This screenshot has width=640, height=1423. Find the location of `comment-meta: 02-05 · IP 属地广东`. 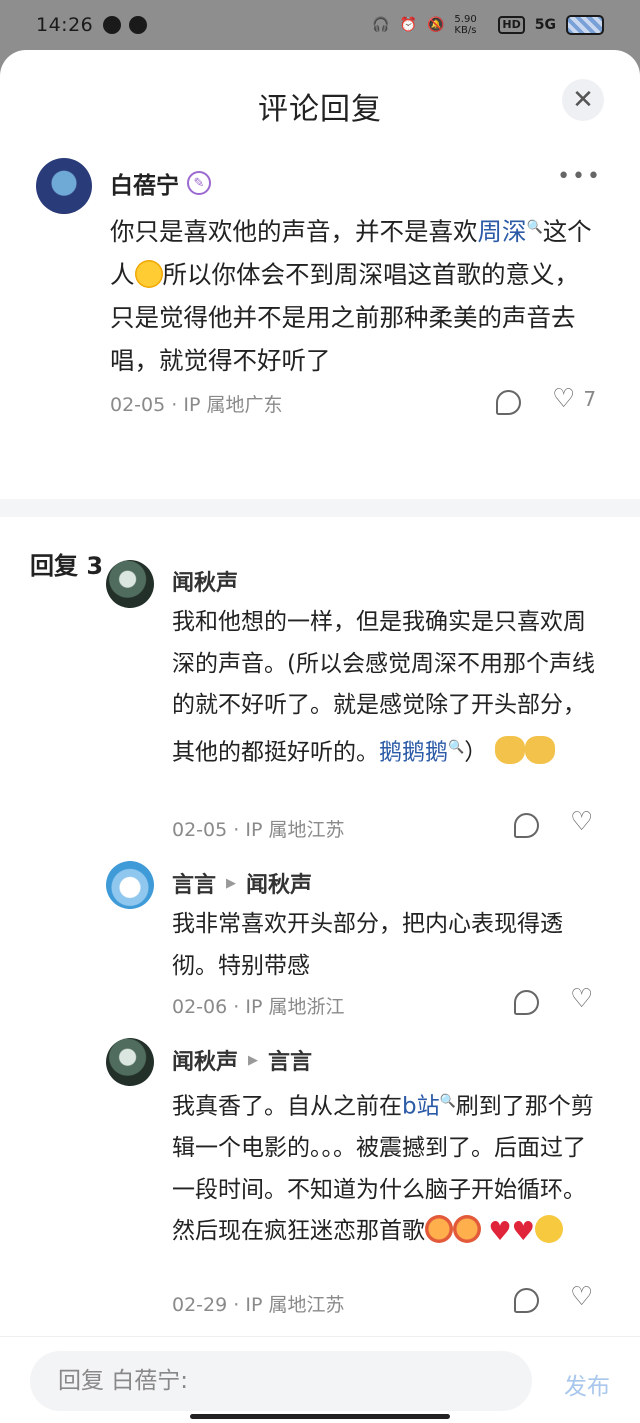

comment-meta: 02-05 · IP 属地广东 is located at coordinates (196, 405).